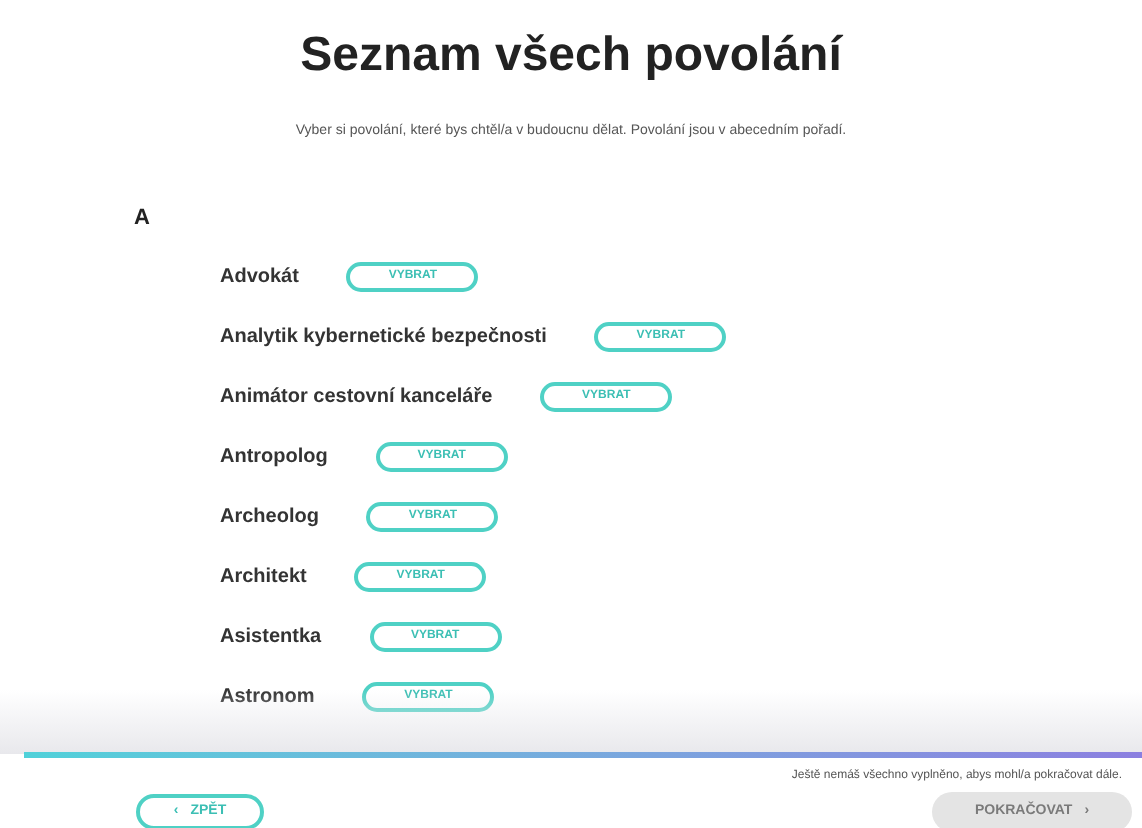  I want to click on profession-name: Animátor cestovní kanceláře, so click(356, 398).